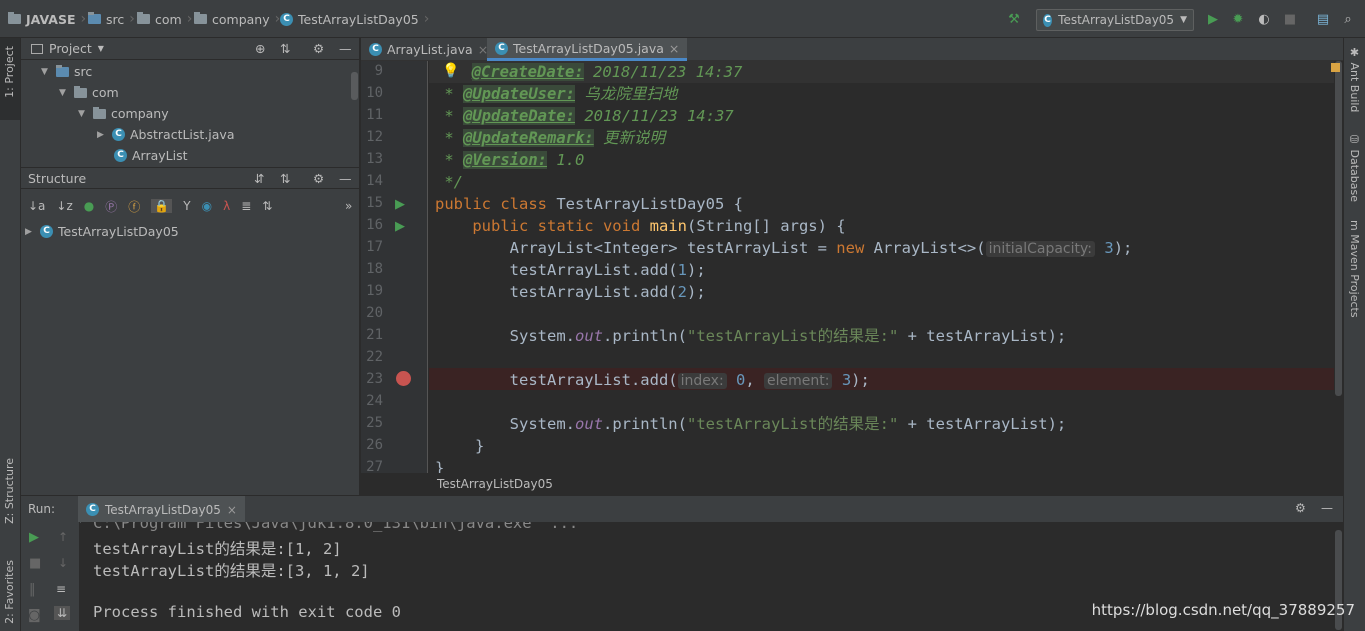  I want to click on more-icon: », so click(348, 206).